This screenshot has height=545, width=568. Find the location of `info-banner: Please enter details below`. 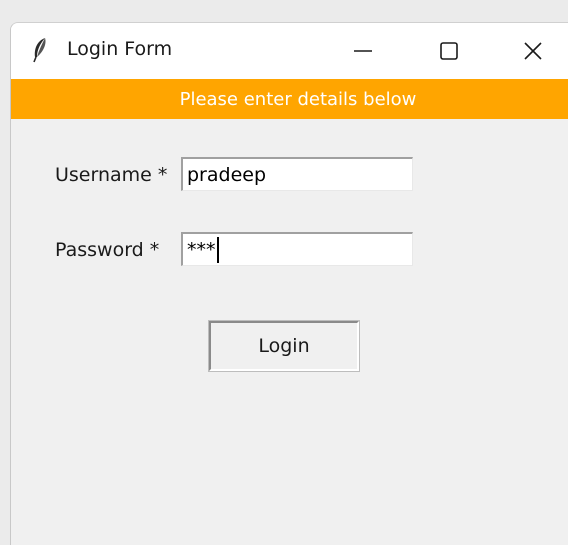

info-banner: Please enter details below is located at coordinates (289, 99).